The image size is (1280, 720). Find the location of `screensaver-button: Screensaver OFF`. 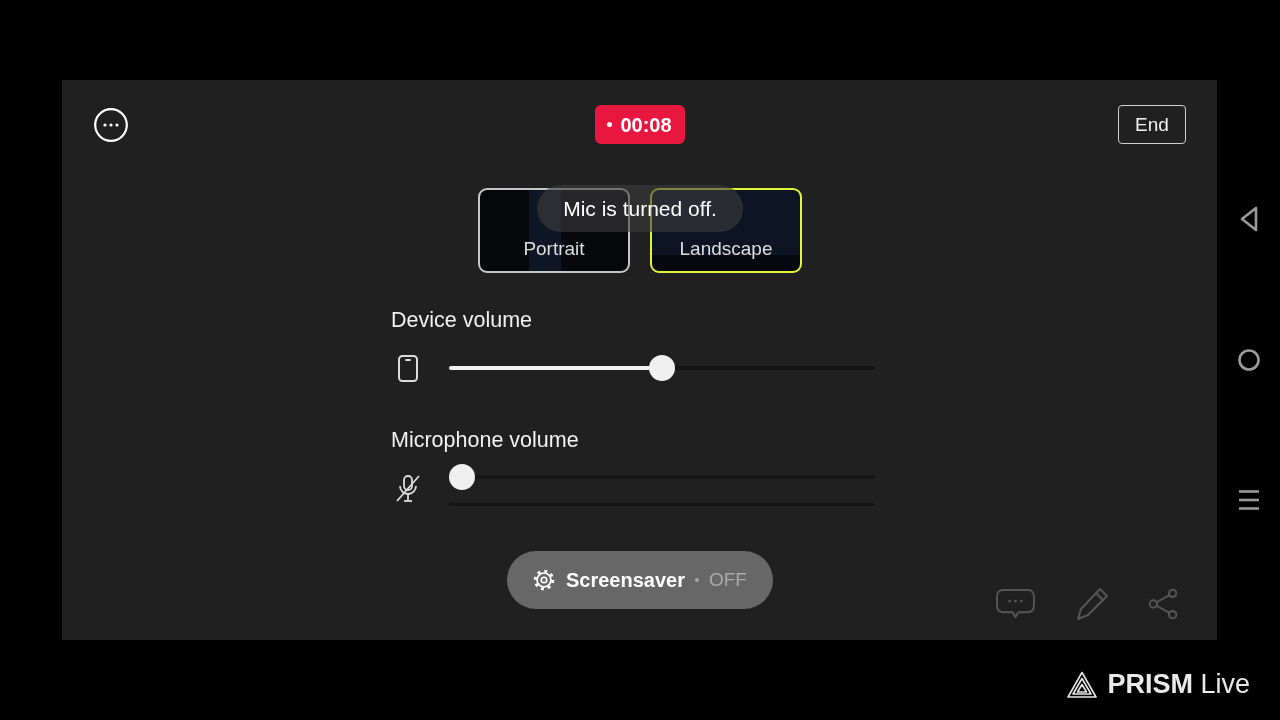

screensaver-button: Screensaver OFF is located at coordinates (640, 580).